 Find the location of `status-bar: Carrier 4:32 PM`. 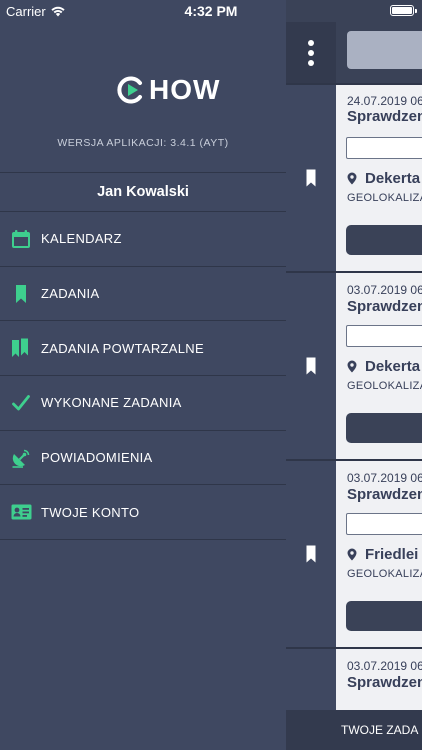

status-bar: Carrier 4:32 PM is located at coordinates (211, 11).